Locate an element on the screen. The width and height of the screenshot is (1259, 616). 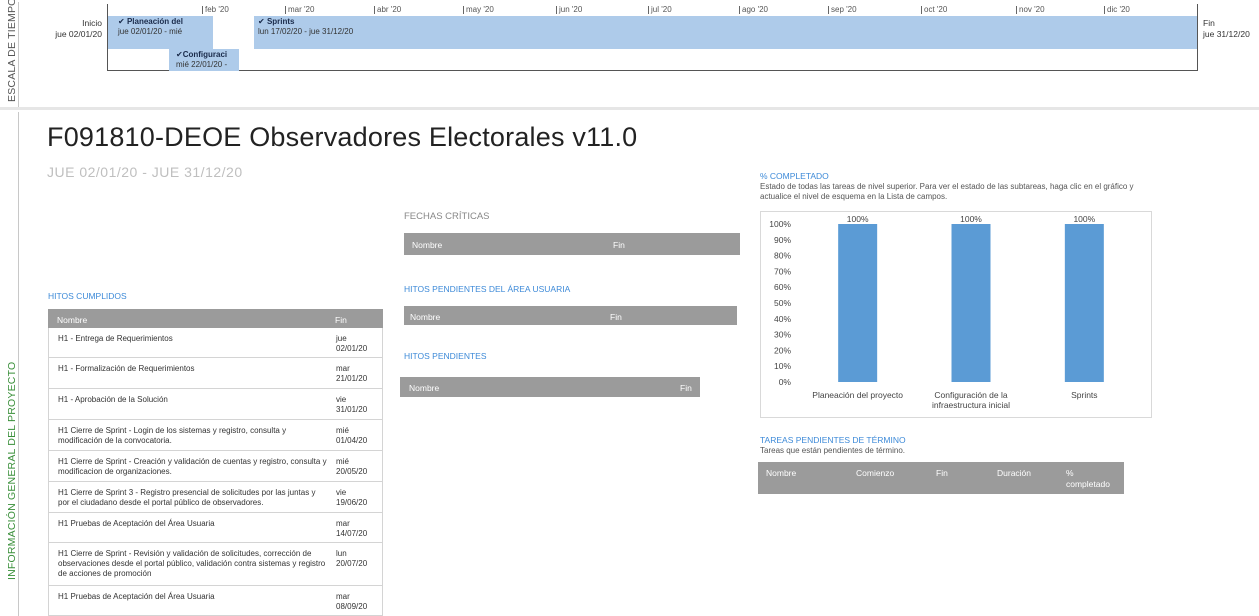
y-tick-label: 80% is located at coordinates (782, 256).